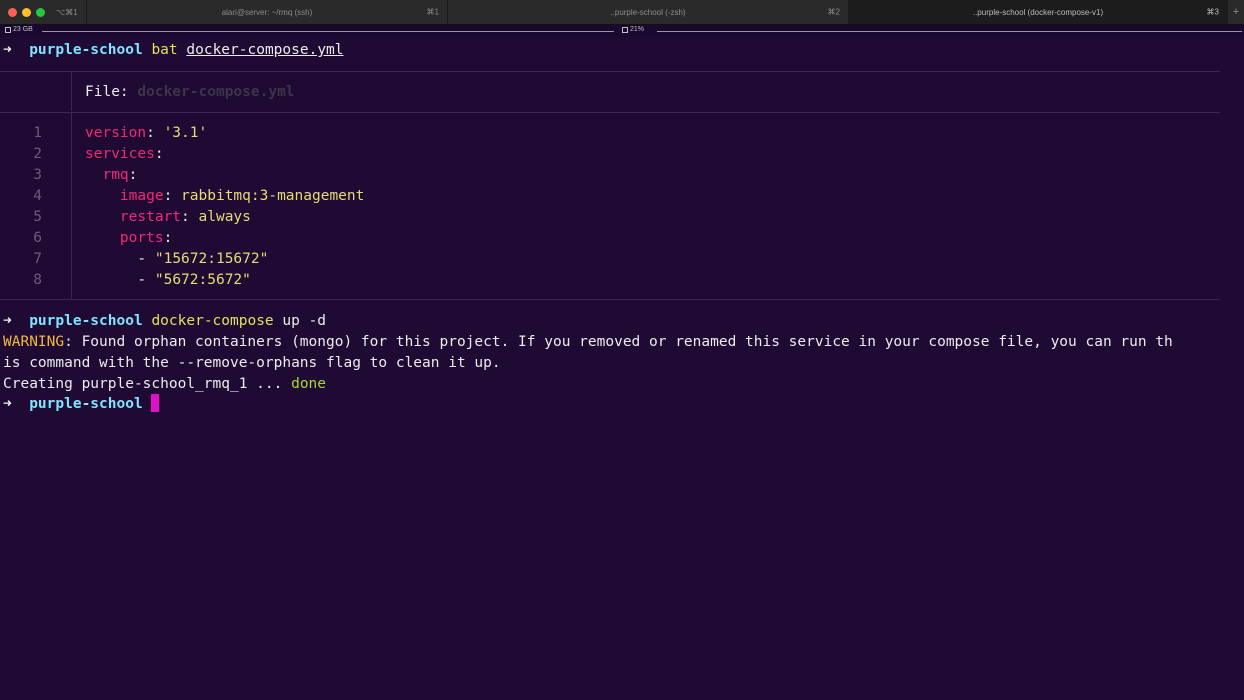  What do you see at coordinates (212, 321) in the screenshot?
I see `command-program: docker-compose` at bounding box center [212, 321].